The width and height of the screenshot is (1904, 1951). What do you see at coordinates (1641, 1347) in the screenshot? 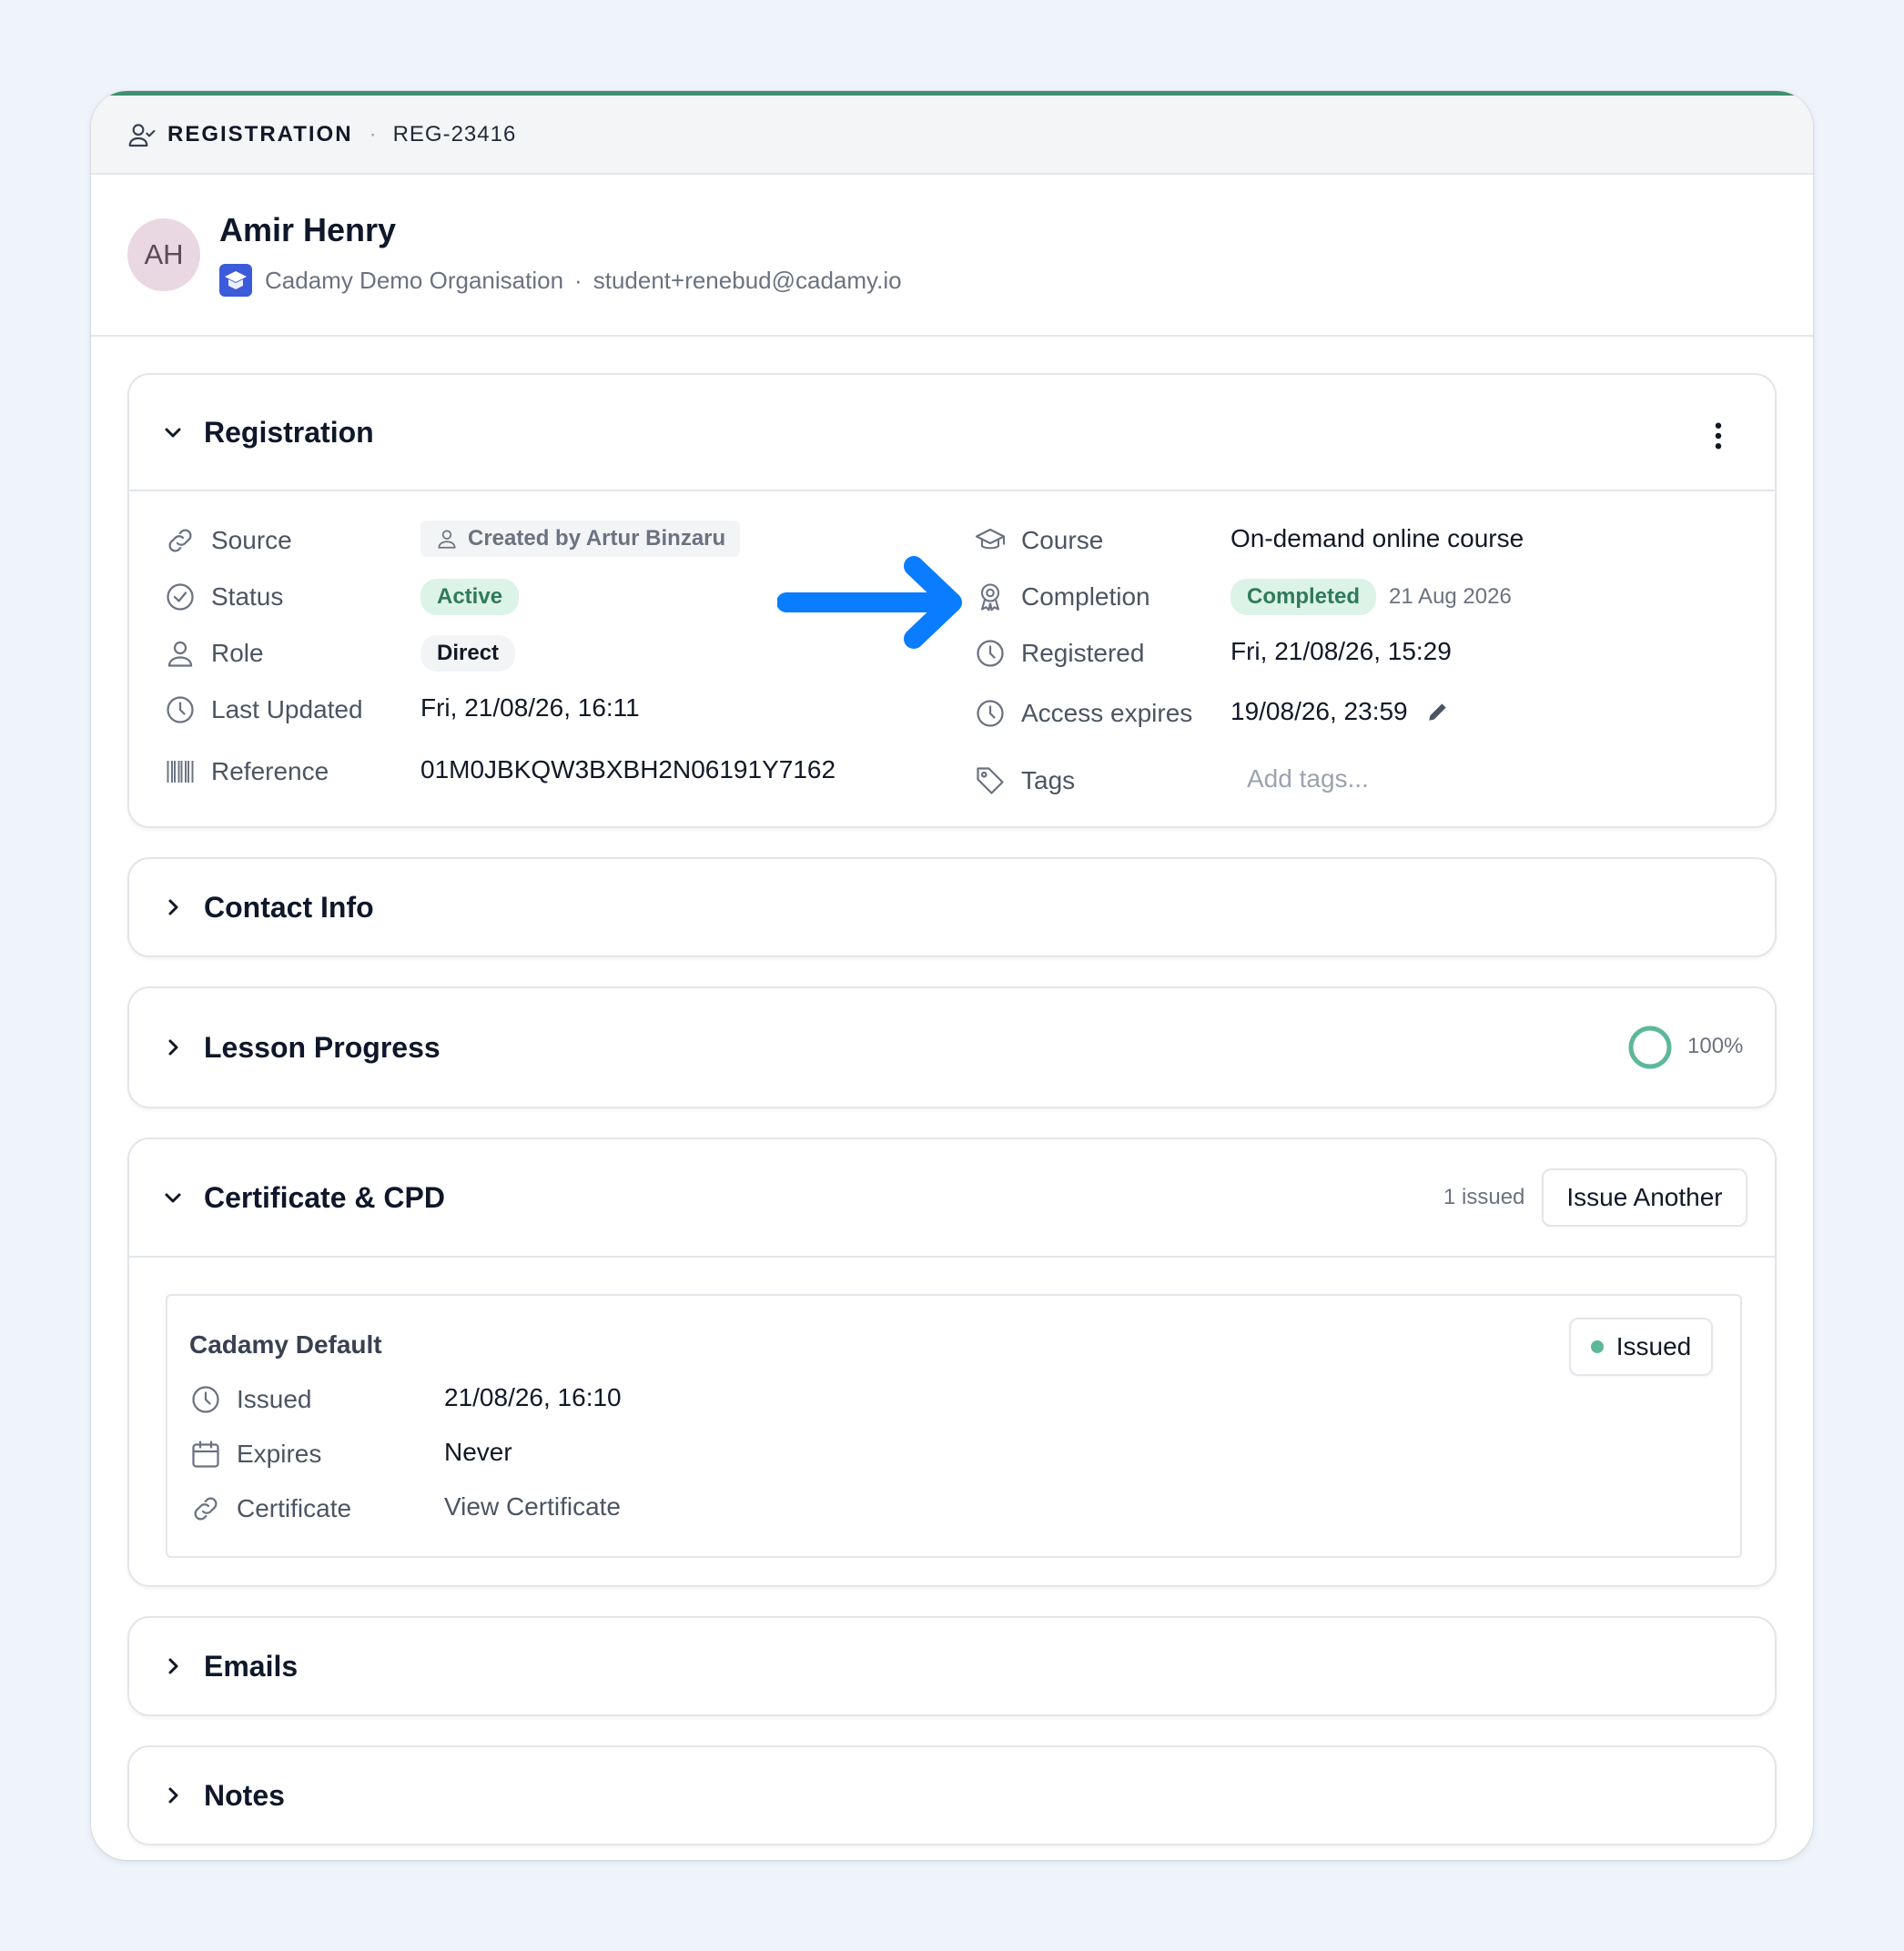
I see `issued-status-badge: Issued` at bounding box center [1641, 1347].